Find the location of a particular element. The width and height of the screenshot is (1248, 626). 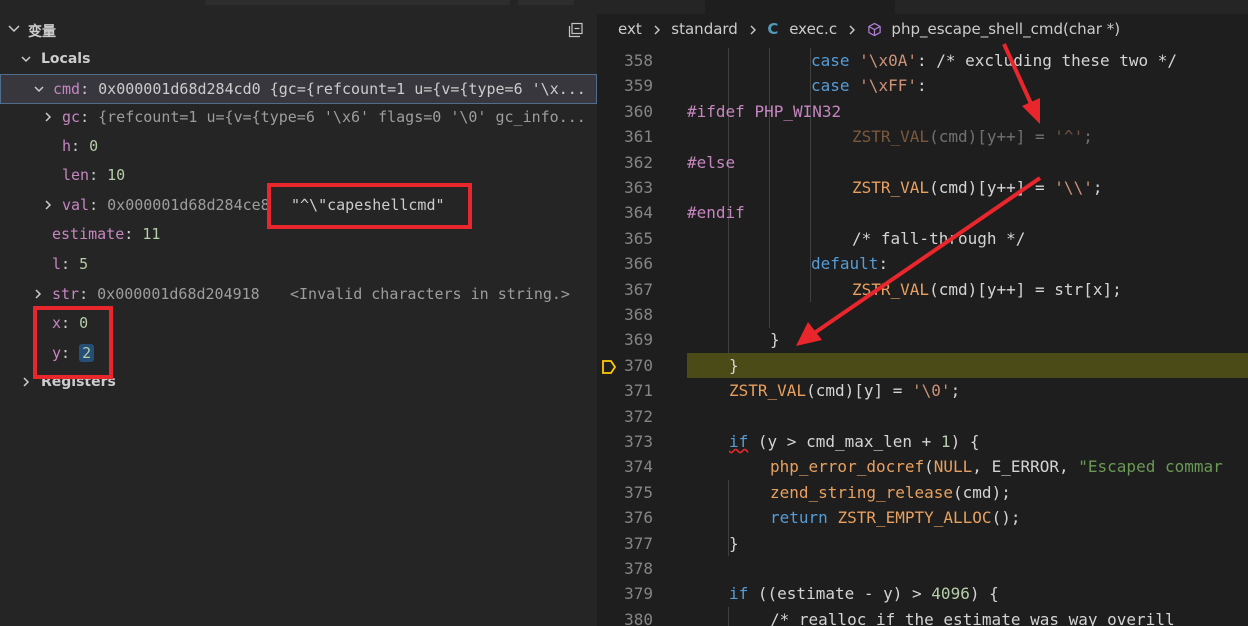

code-line-361: ZSTR_VAL(cmd)[y++] = '^'; is located at coordinates (972, 137).